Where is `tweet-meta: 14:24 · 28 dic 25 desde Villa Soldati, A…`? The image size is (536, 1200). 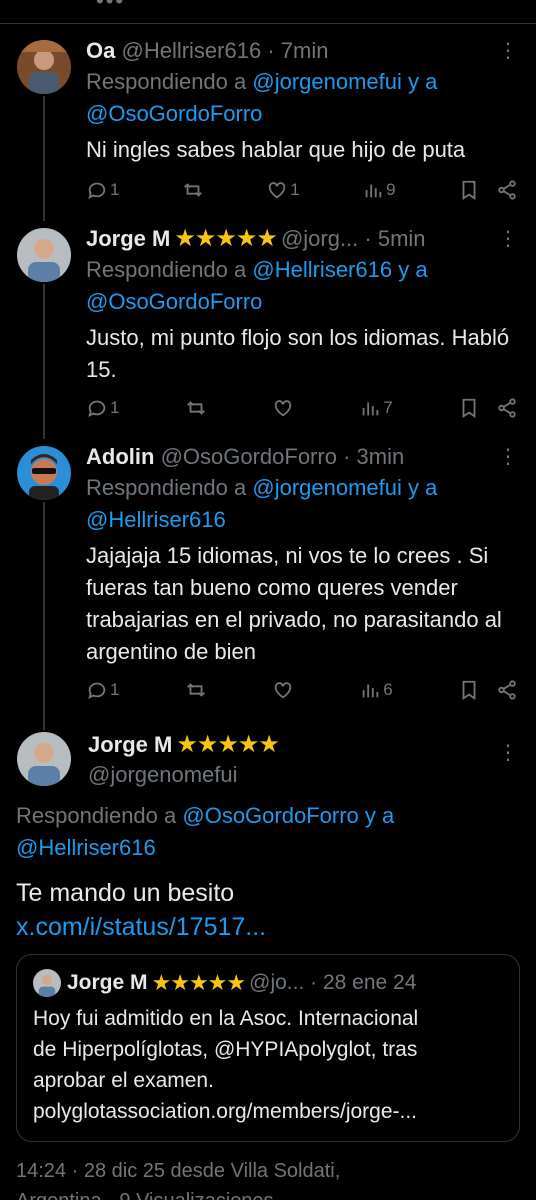
tweet-meta: 14:24 · 28 dic 25 desde Villa Soldati, A… is located at coordinates (178, 1178).